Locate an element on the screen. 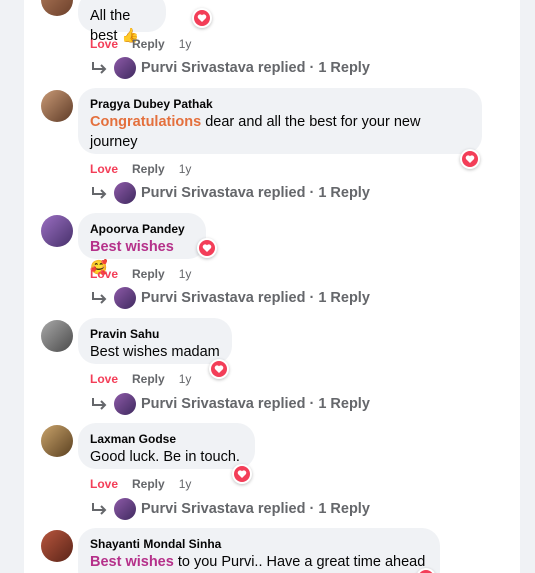 The image size is (535, 573). text-rest: to you Purvi.. Have a great time ahead is located at coordinates (299, 562).